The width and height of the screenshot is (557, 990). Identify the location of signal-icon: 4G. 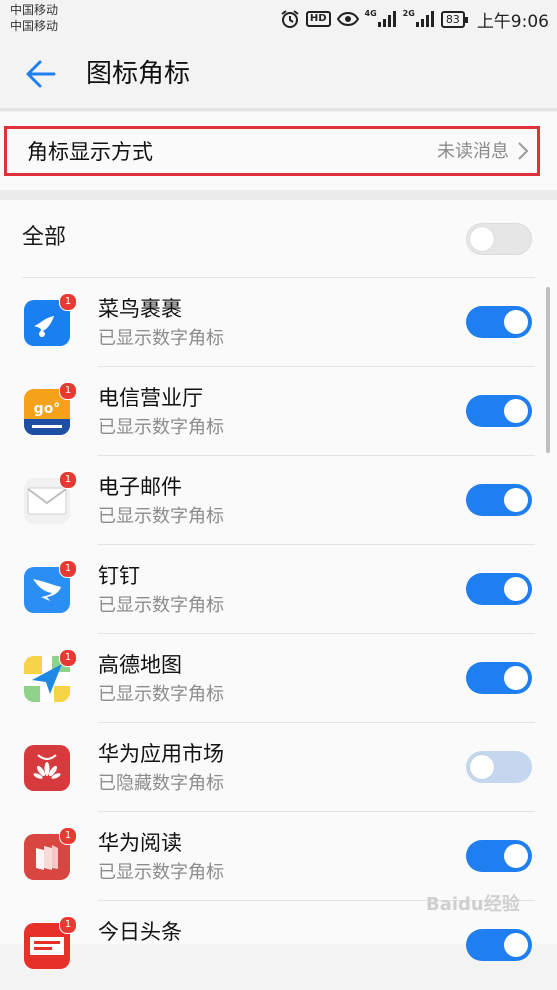
(380, 17).